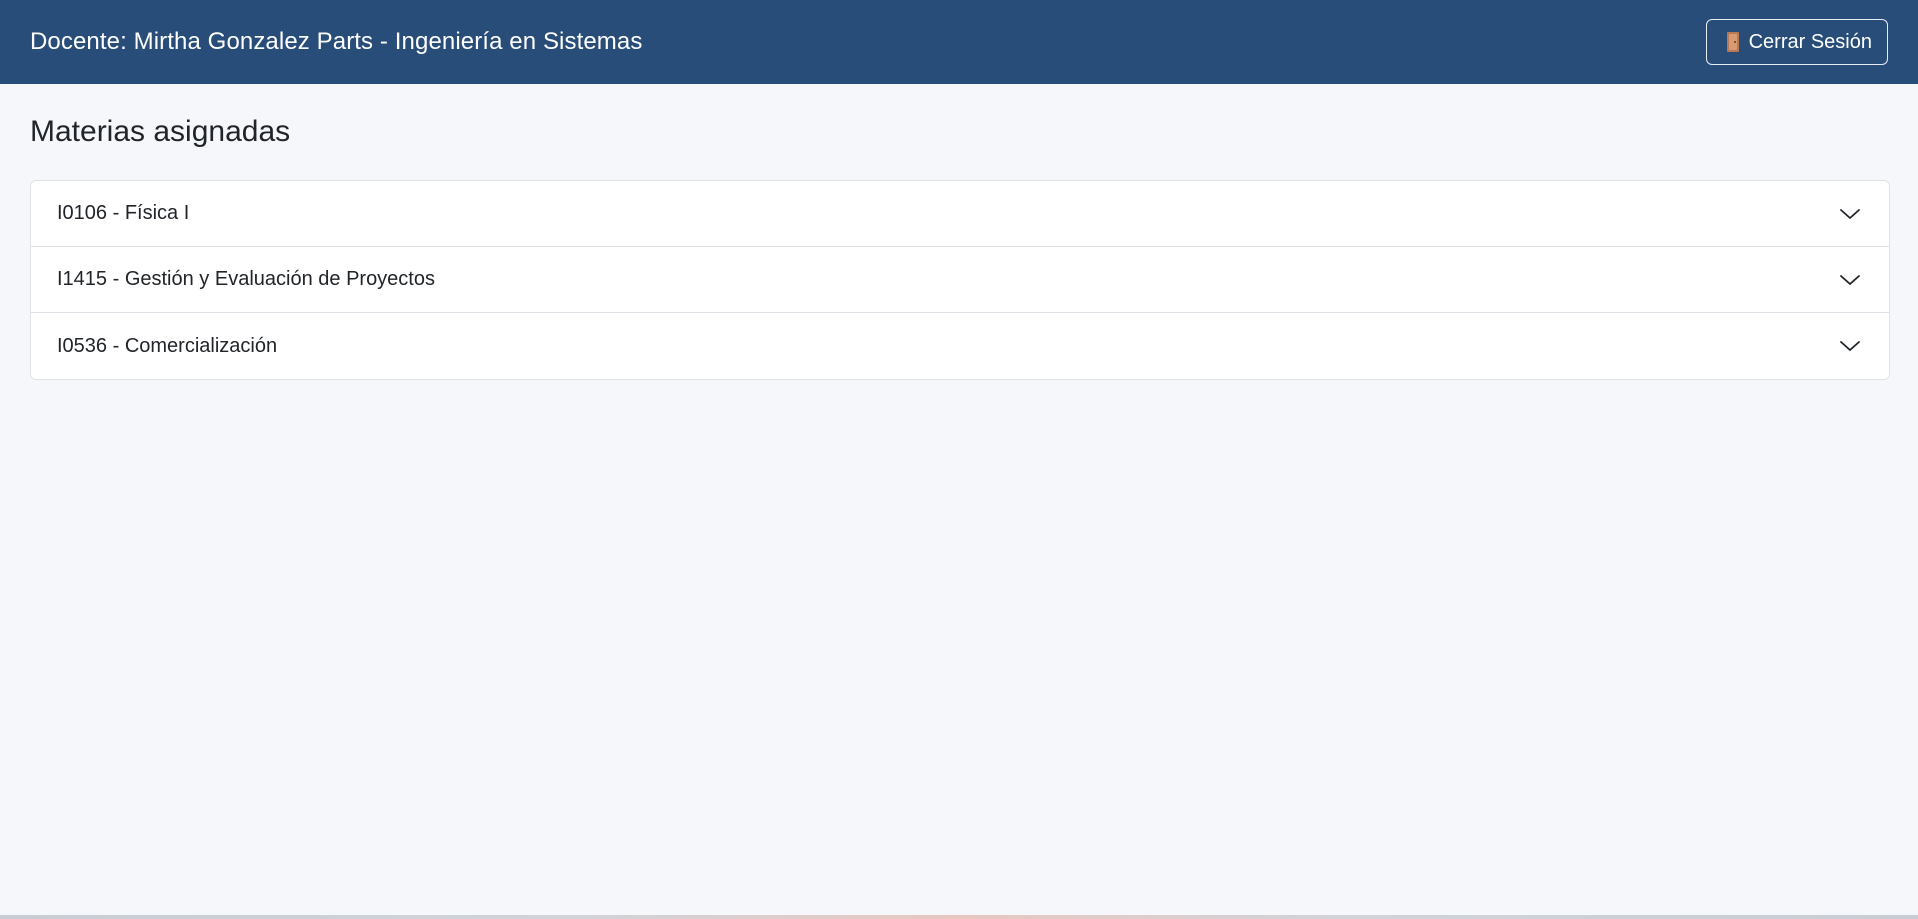 Image resolution: width=1918 pixels, height=919 pixels. I want to click on page-title: Materias asignadas, so click(160, 131).